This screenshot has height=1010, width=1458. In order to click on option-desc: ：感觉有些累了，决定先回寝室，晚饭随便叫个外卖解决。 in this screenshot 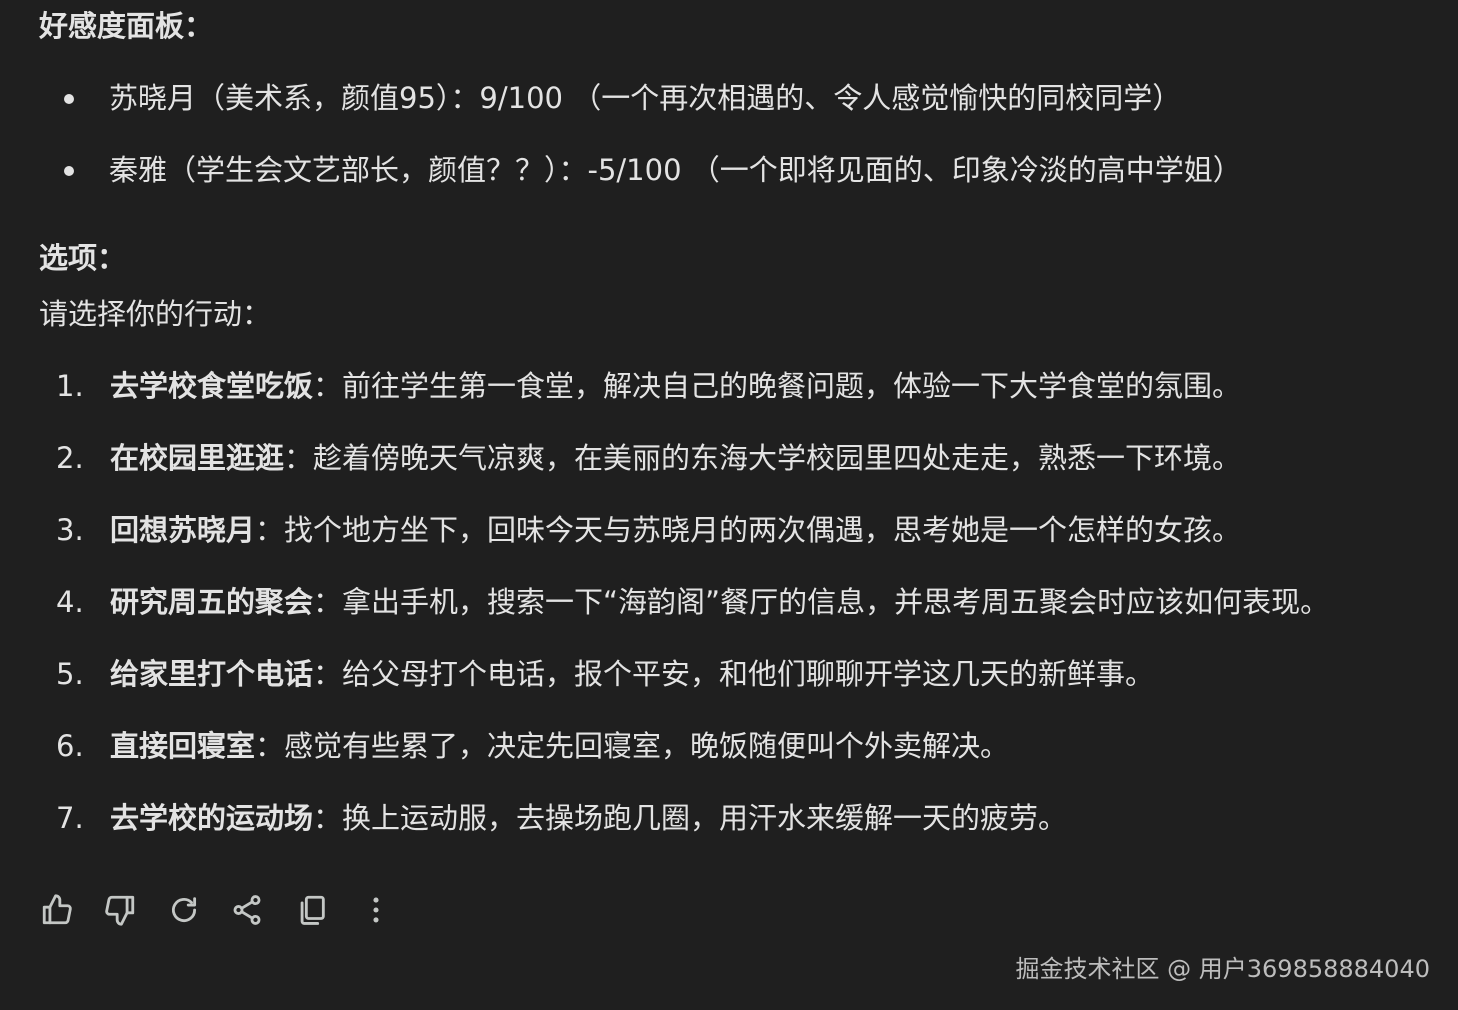, I will do `click(632, 746)`.